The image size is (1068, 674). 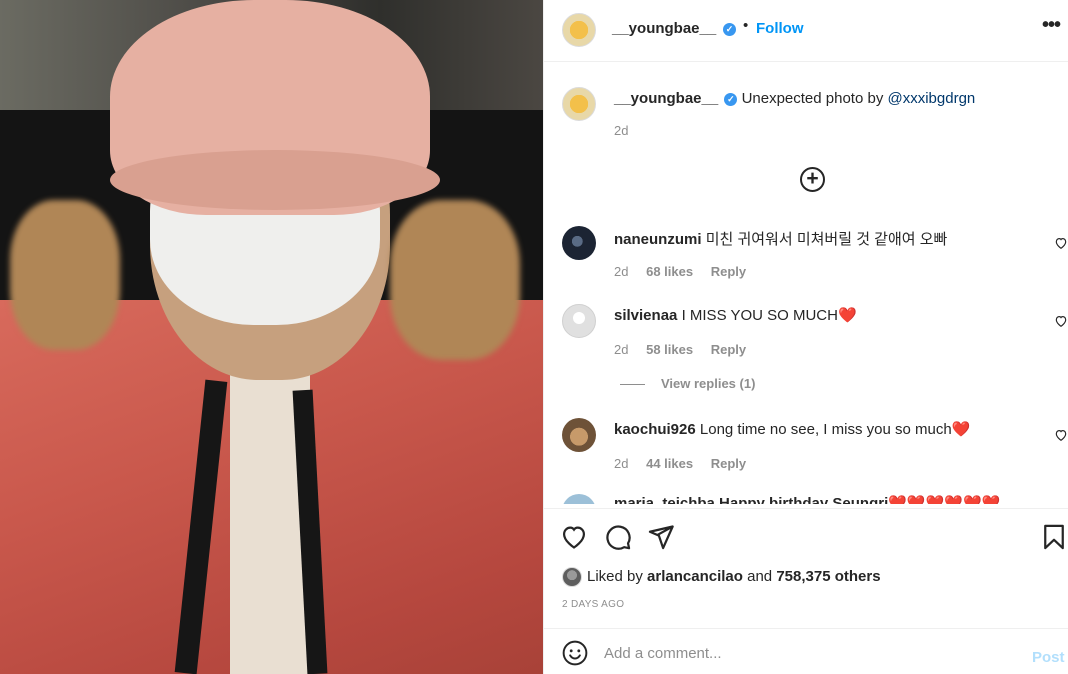 What do you see at coordinates (1048, 657) in the screenshot?
I see `post-button: Post` at bounding box center [1048, 657].